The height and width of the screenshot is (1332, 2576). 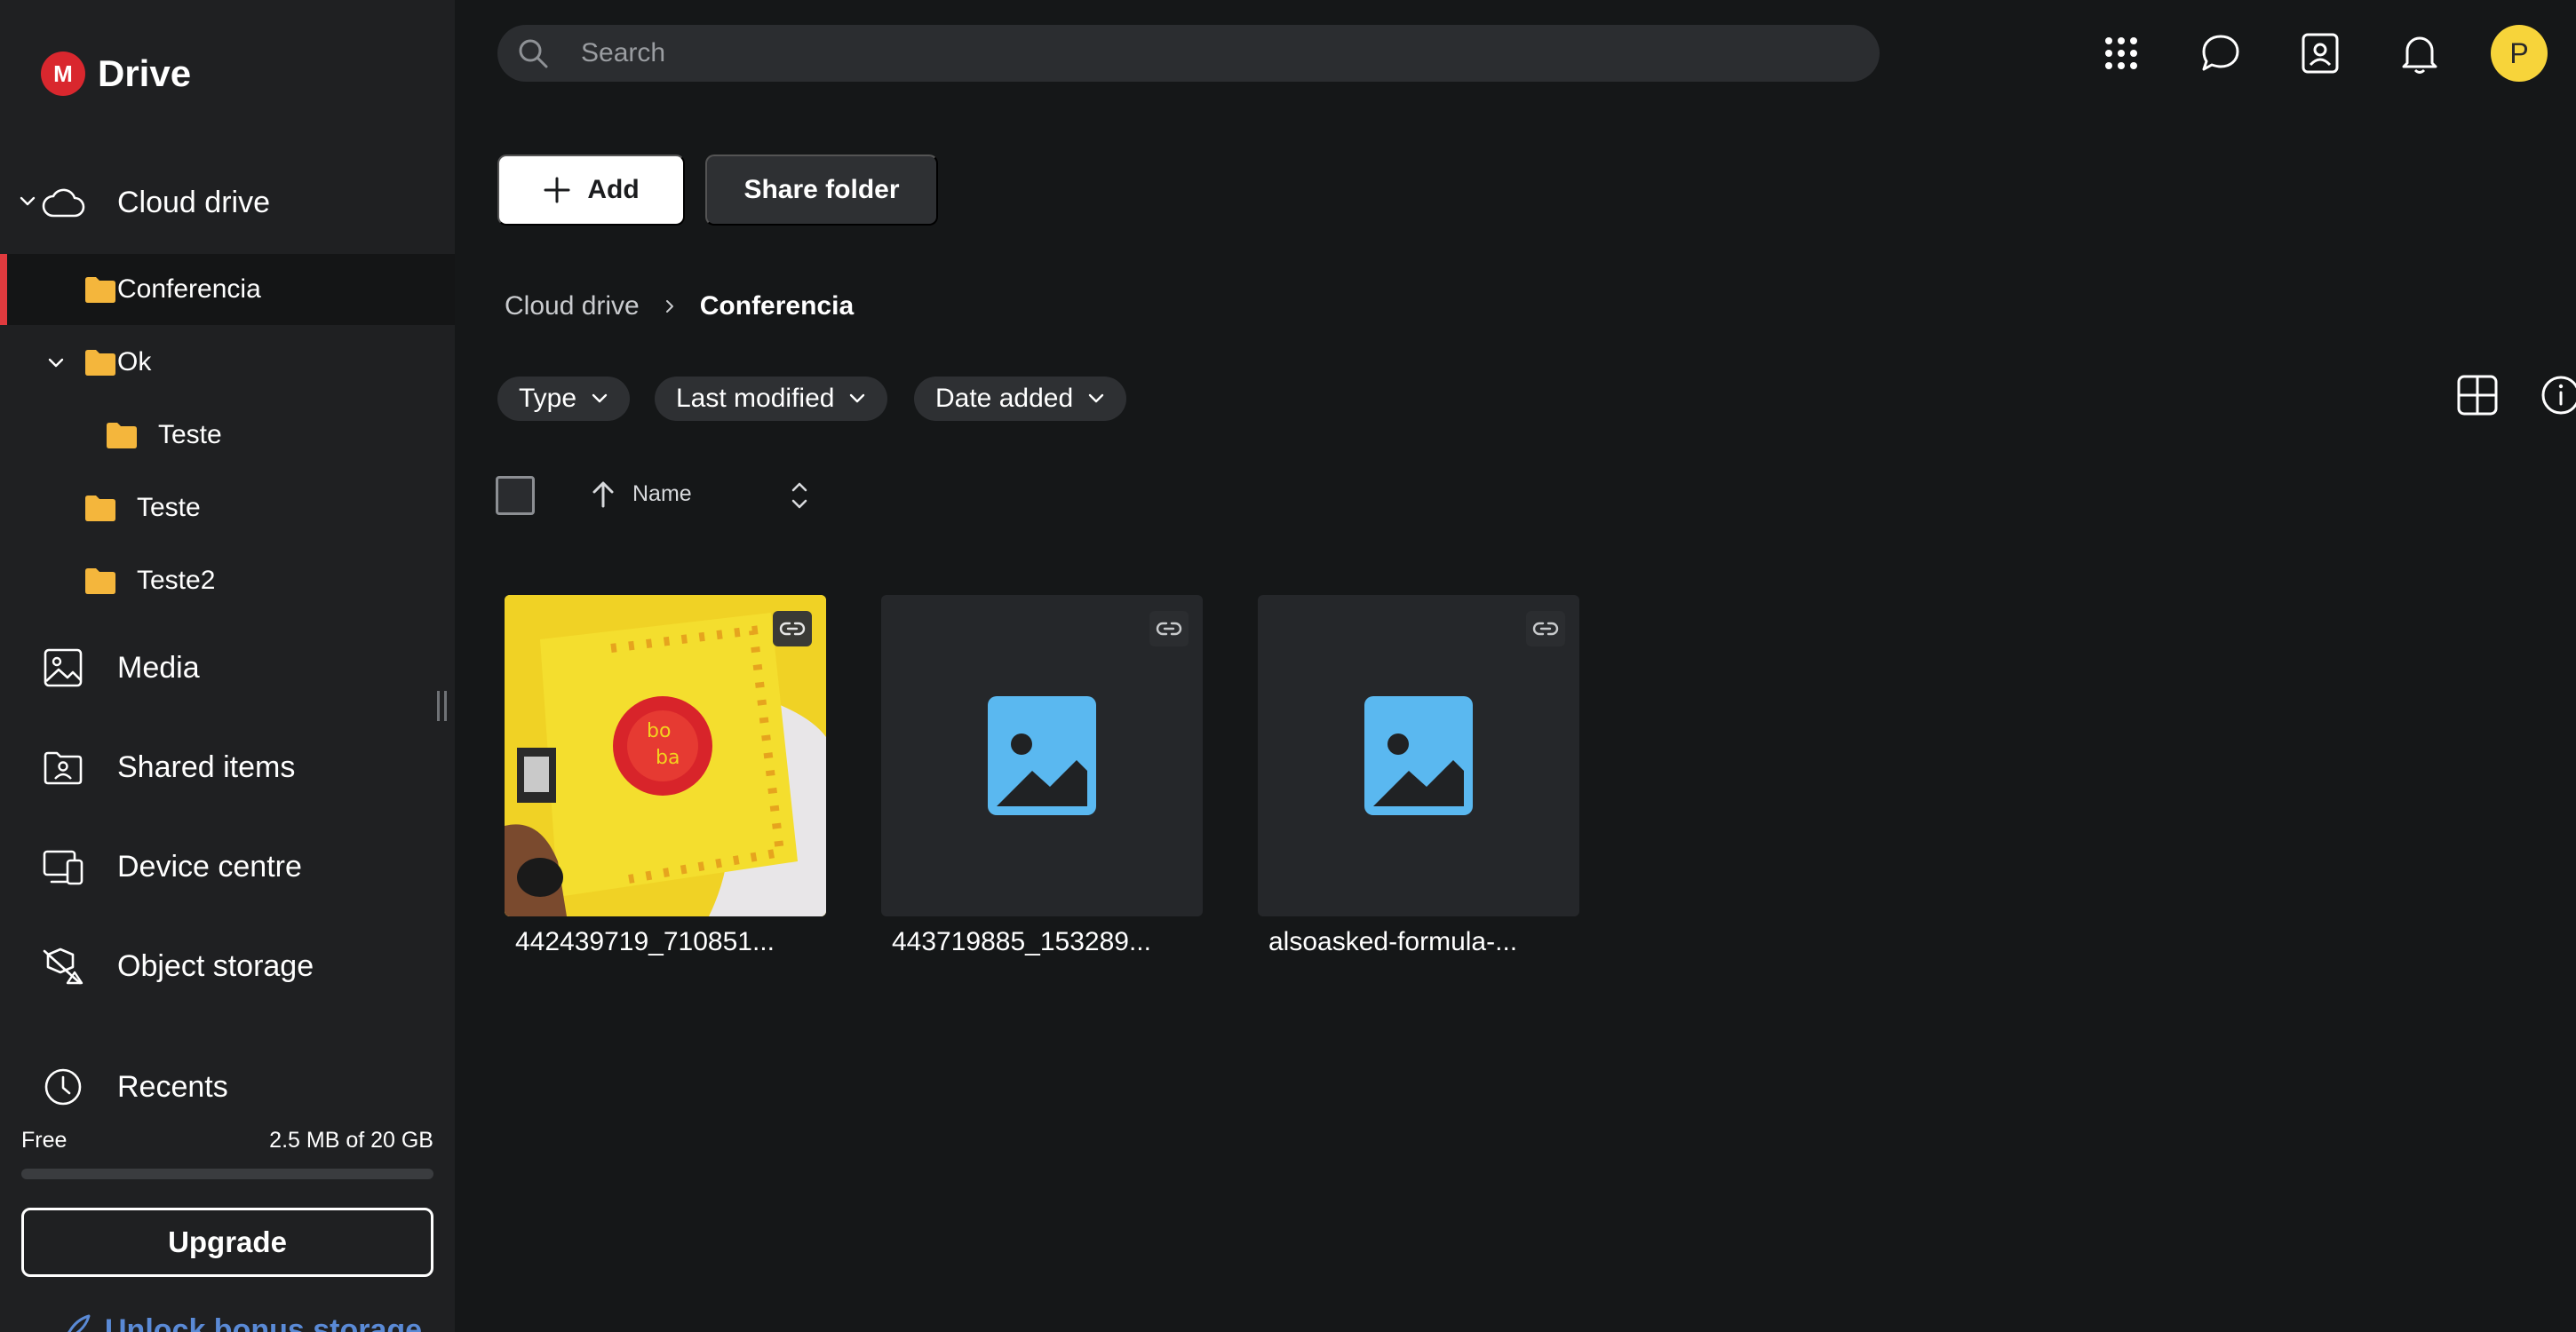 I want to click on breadcrumb: Cloud drive Conferencia, so click(x=679, y=306).